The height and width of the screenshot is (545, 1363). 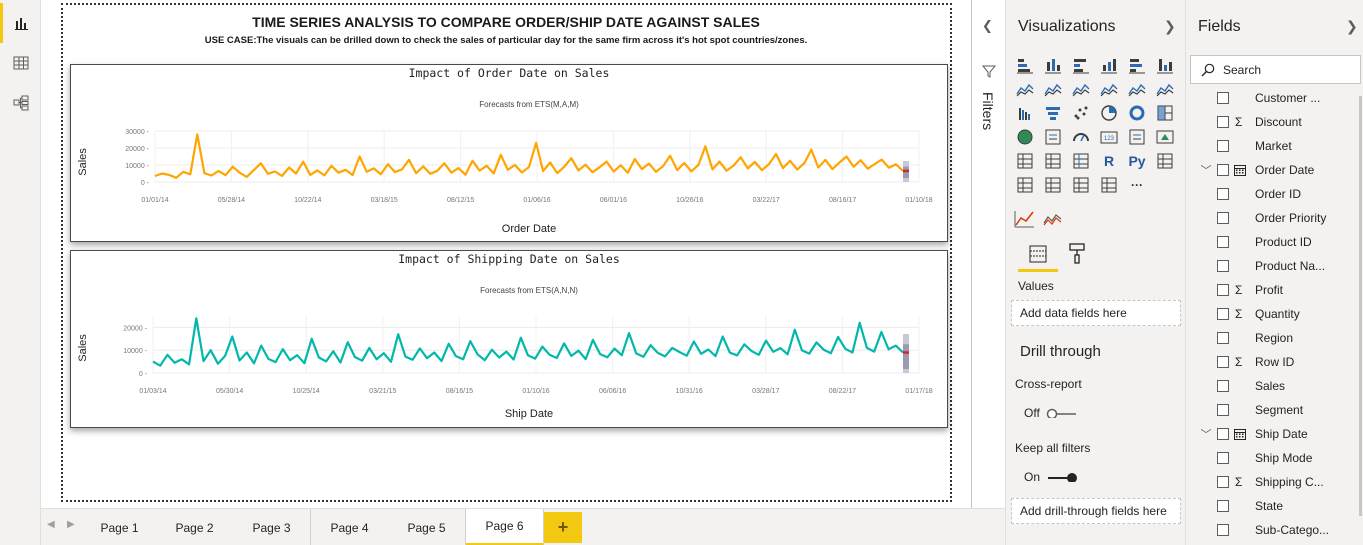 What do you see at coordinates (988, 254) in the screenshot?
I see `filters-pane-collapsed: ❮ Filters` at bounding box center [988, 254].